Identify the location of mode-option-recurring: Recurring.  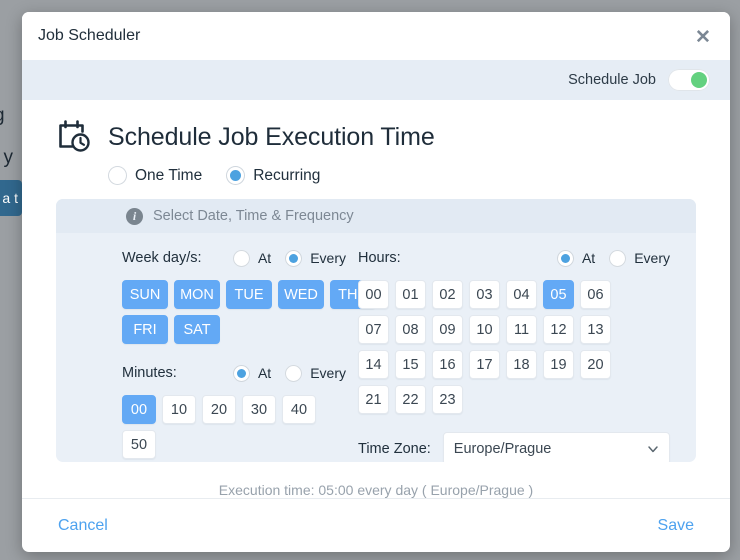
(273, 175).